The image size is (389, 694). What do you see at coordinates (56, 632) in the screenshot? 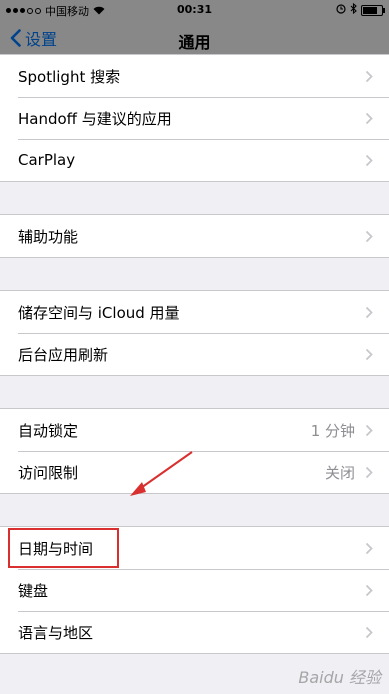
I see `row-label: 语言与地区` at bounding box center [56, 632].